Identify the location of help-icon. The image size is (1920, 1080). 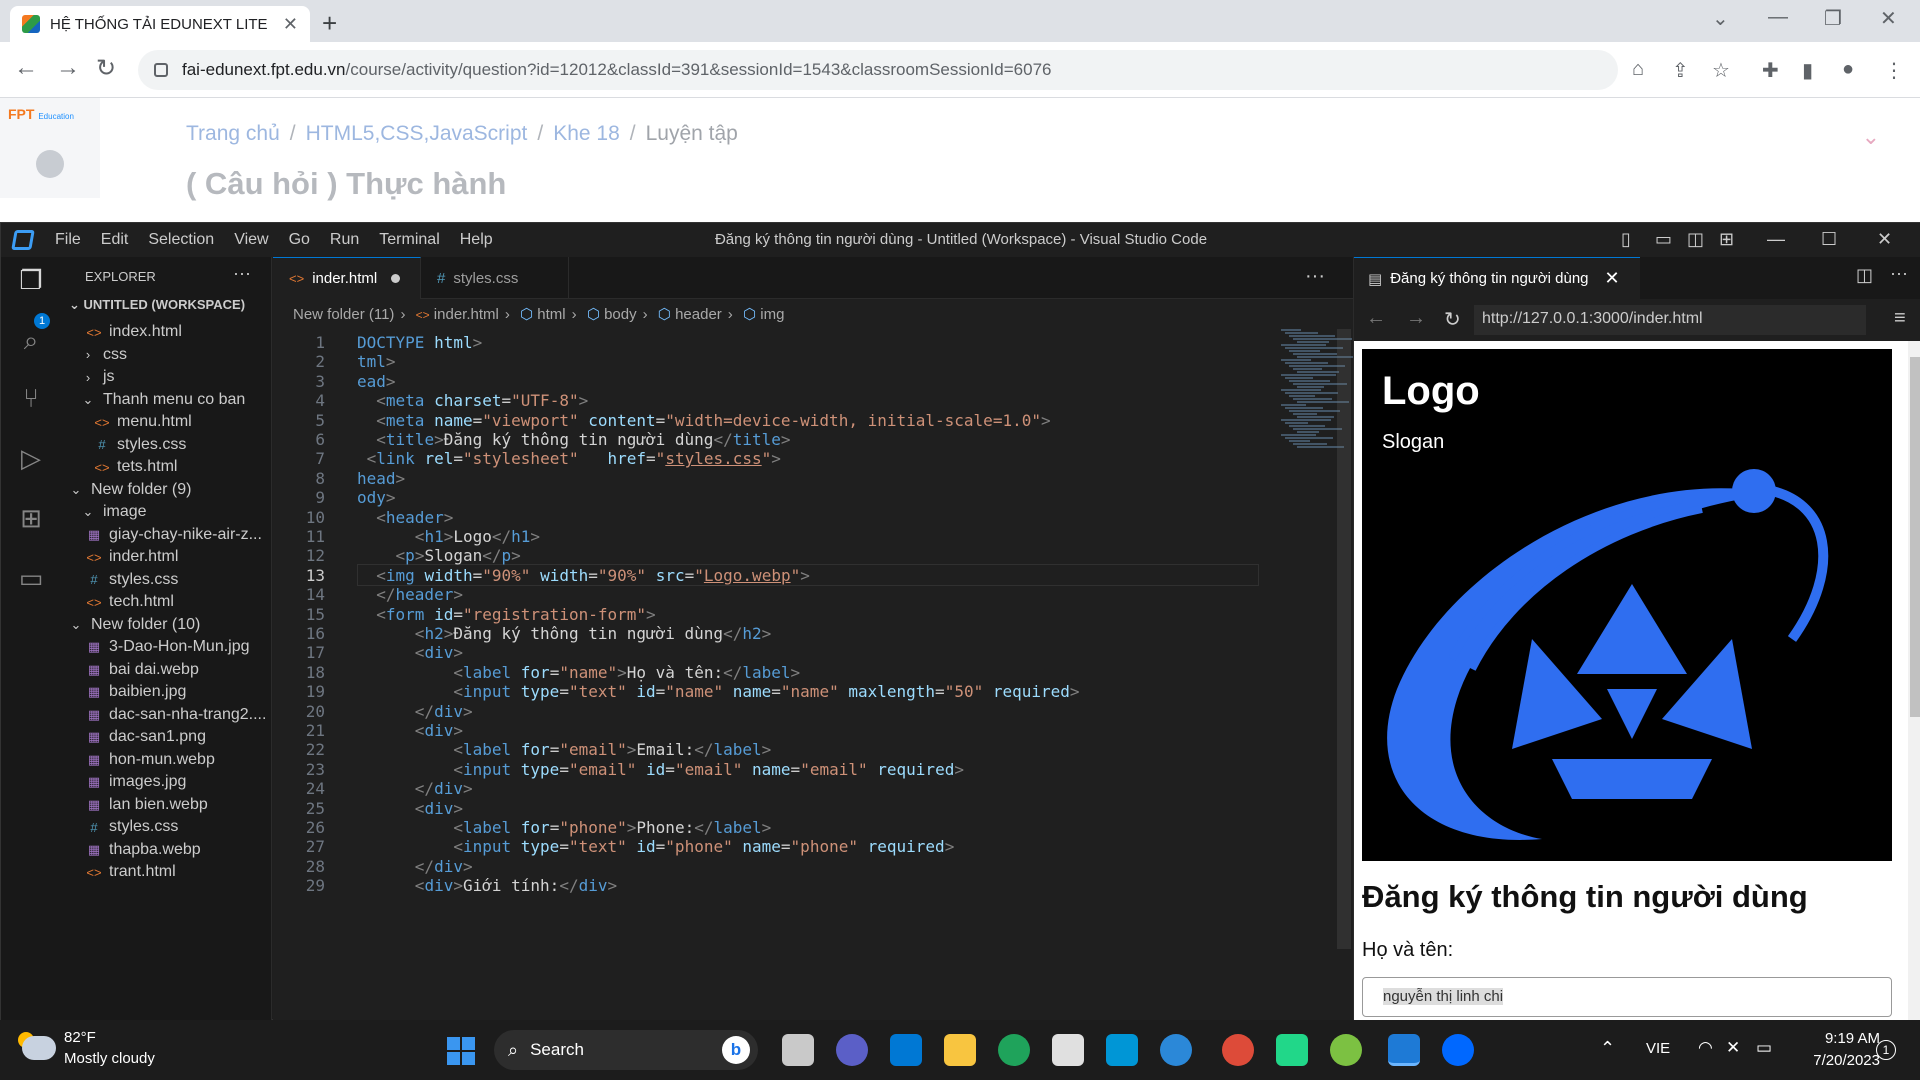
(1176, 1050).